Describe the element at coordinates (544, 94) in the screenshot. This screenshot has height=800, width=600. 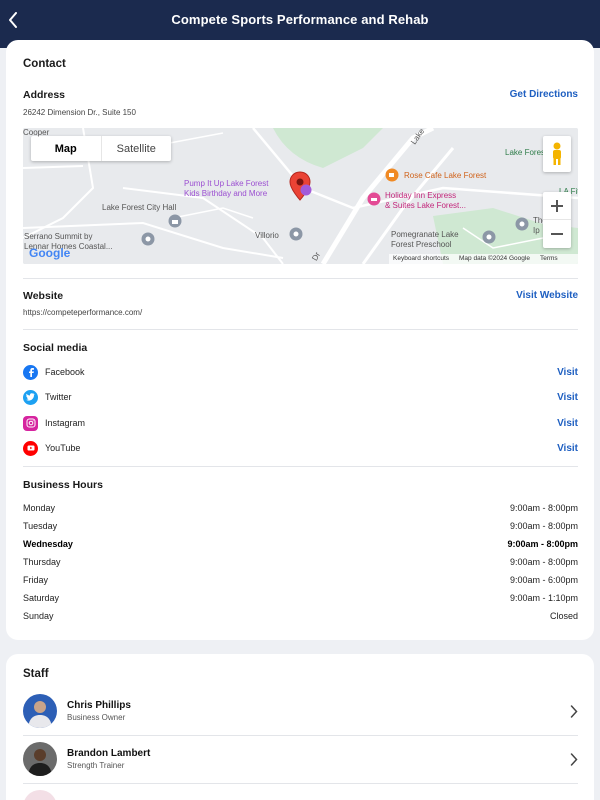
I see `get-directions-link: Get Directions` at that location.